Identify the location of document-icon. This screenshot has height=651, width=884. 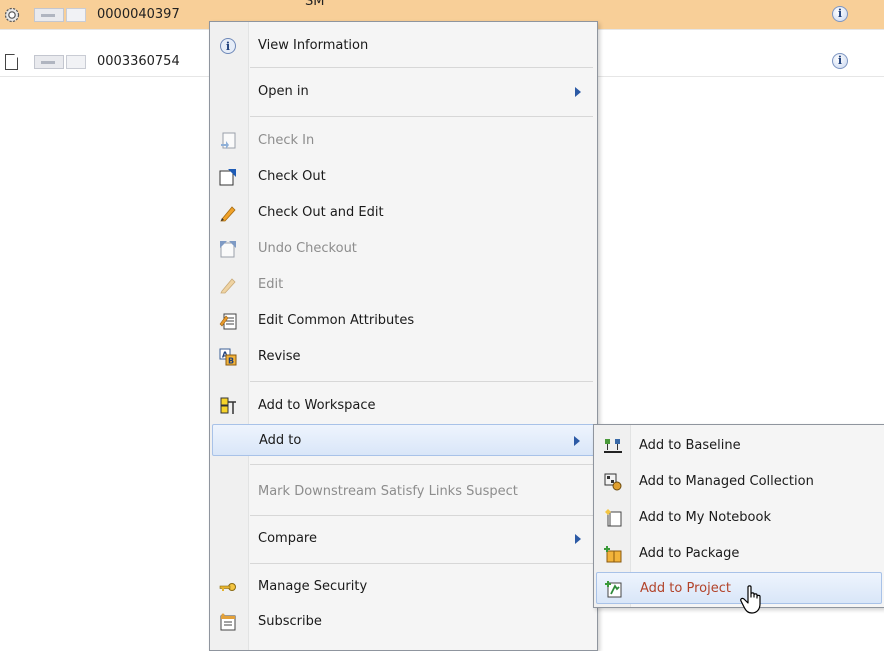
(11, 62).